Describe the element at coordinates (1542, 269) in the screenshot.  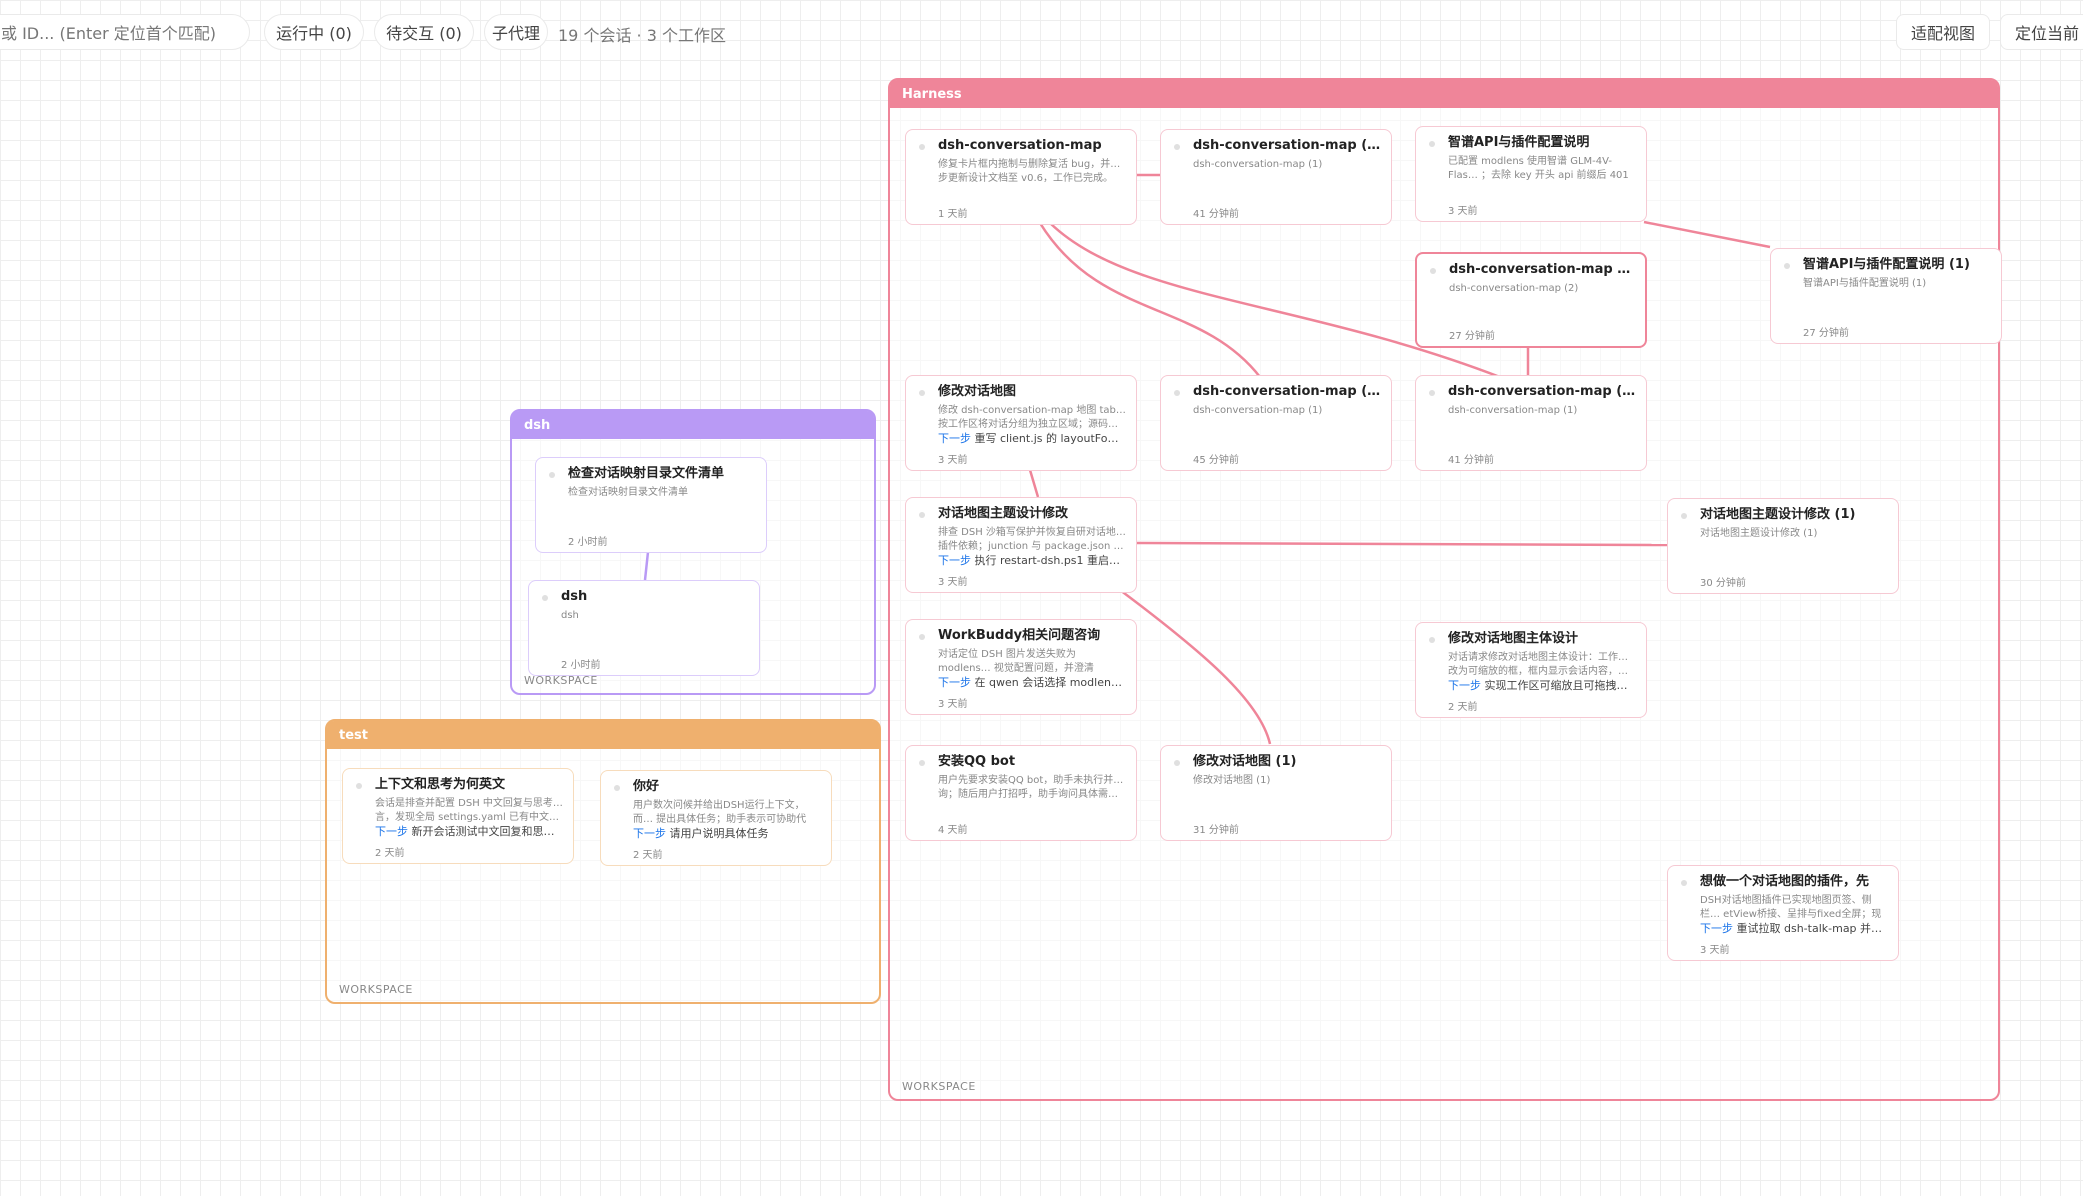
I see `card-title: dsh-conversation-map (2)` at that location.